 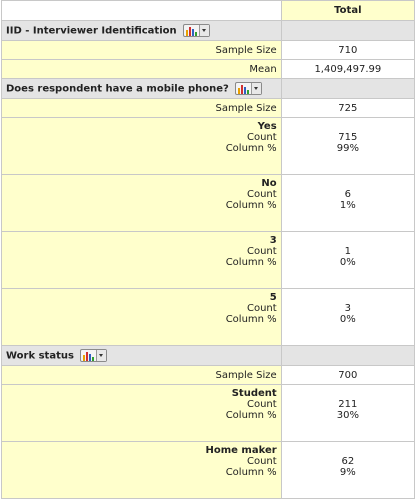 What do you see at coordinates (348, 108) in the screenshot?
I see `row-value: 725` at bounding box center [348, 108].